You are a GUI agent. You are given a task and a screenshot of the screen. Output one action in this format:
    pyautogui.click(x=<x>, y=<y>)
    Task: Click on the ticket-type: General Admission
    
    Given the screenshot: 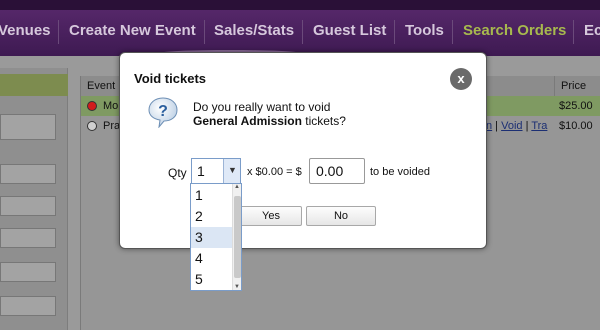 What is the action you would take?
    pyautogui.click(x=247, y=121)
    